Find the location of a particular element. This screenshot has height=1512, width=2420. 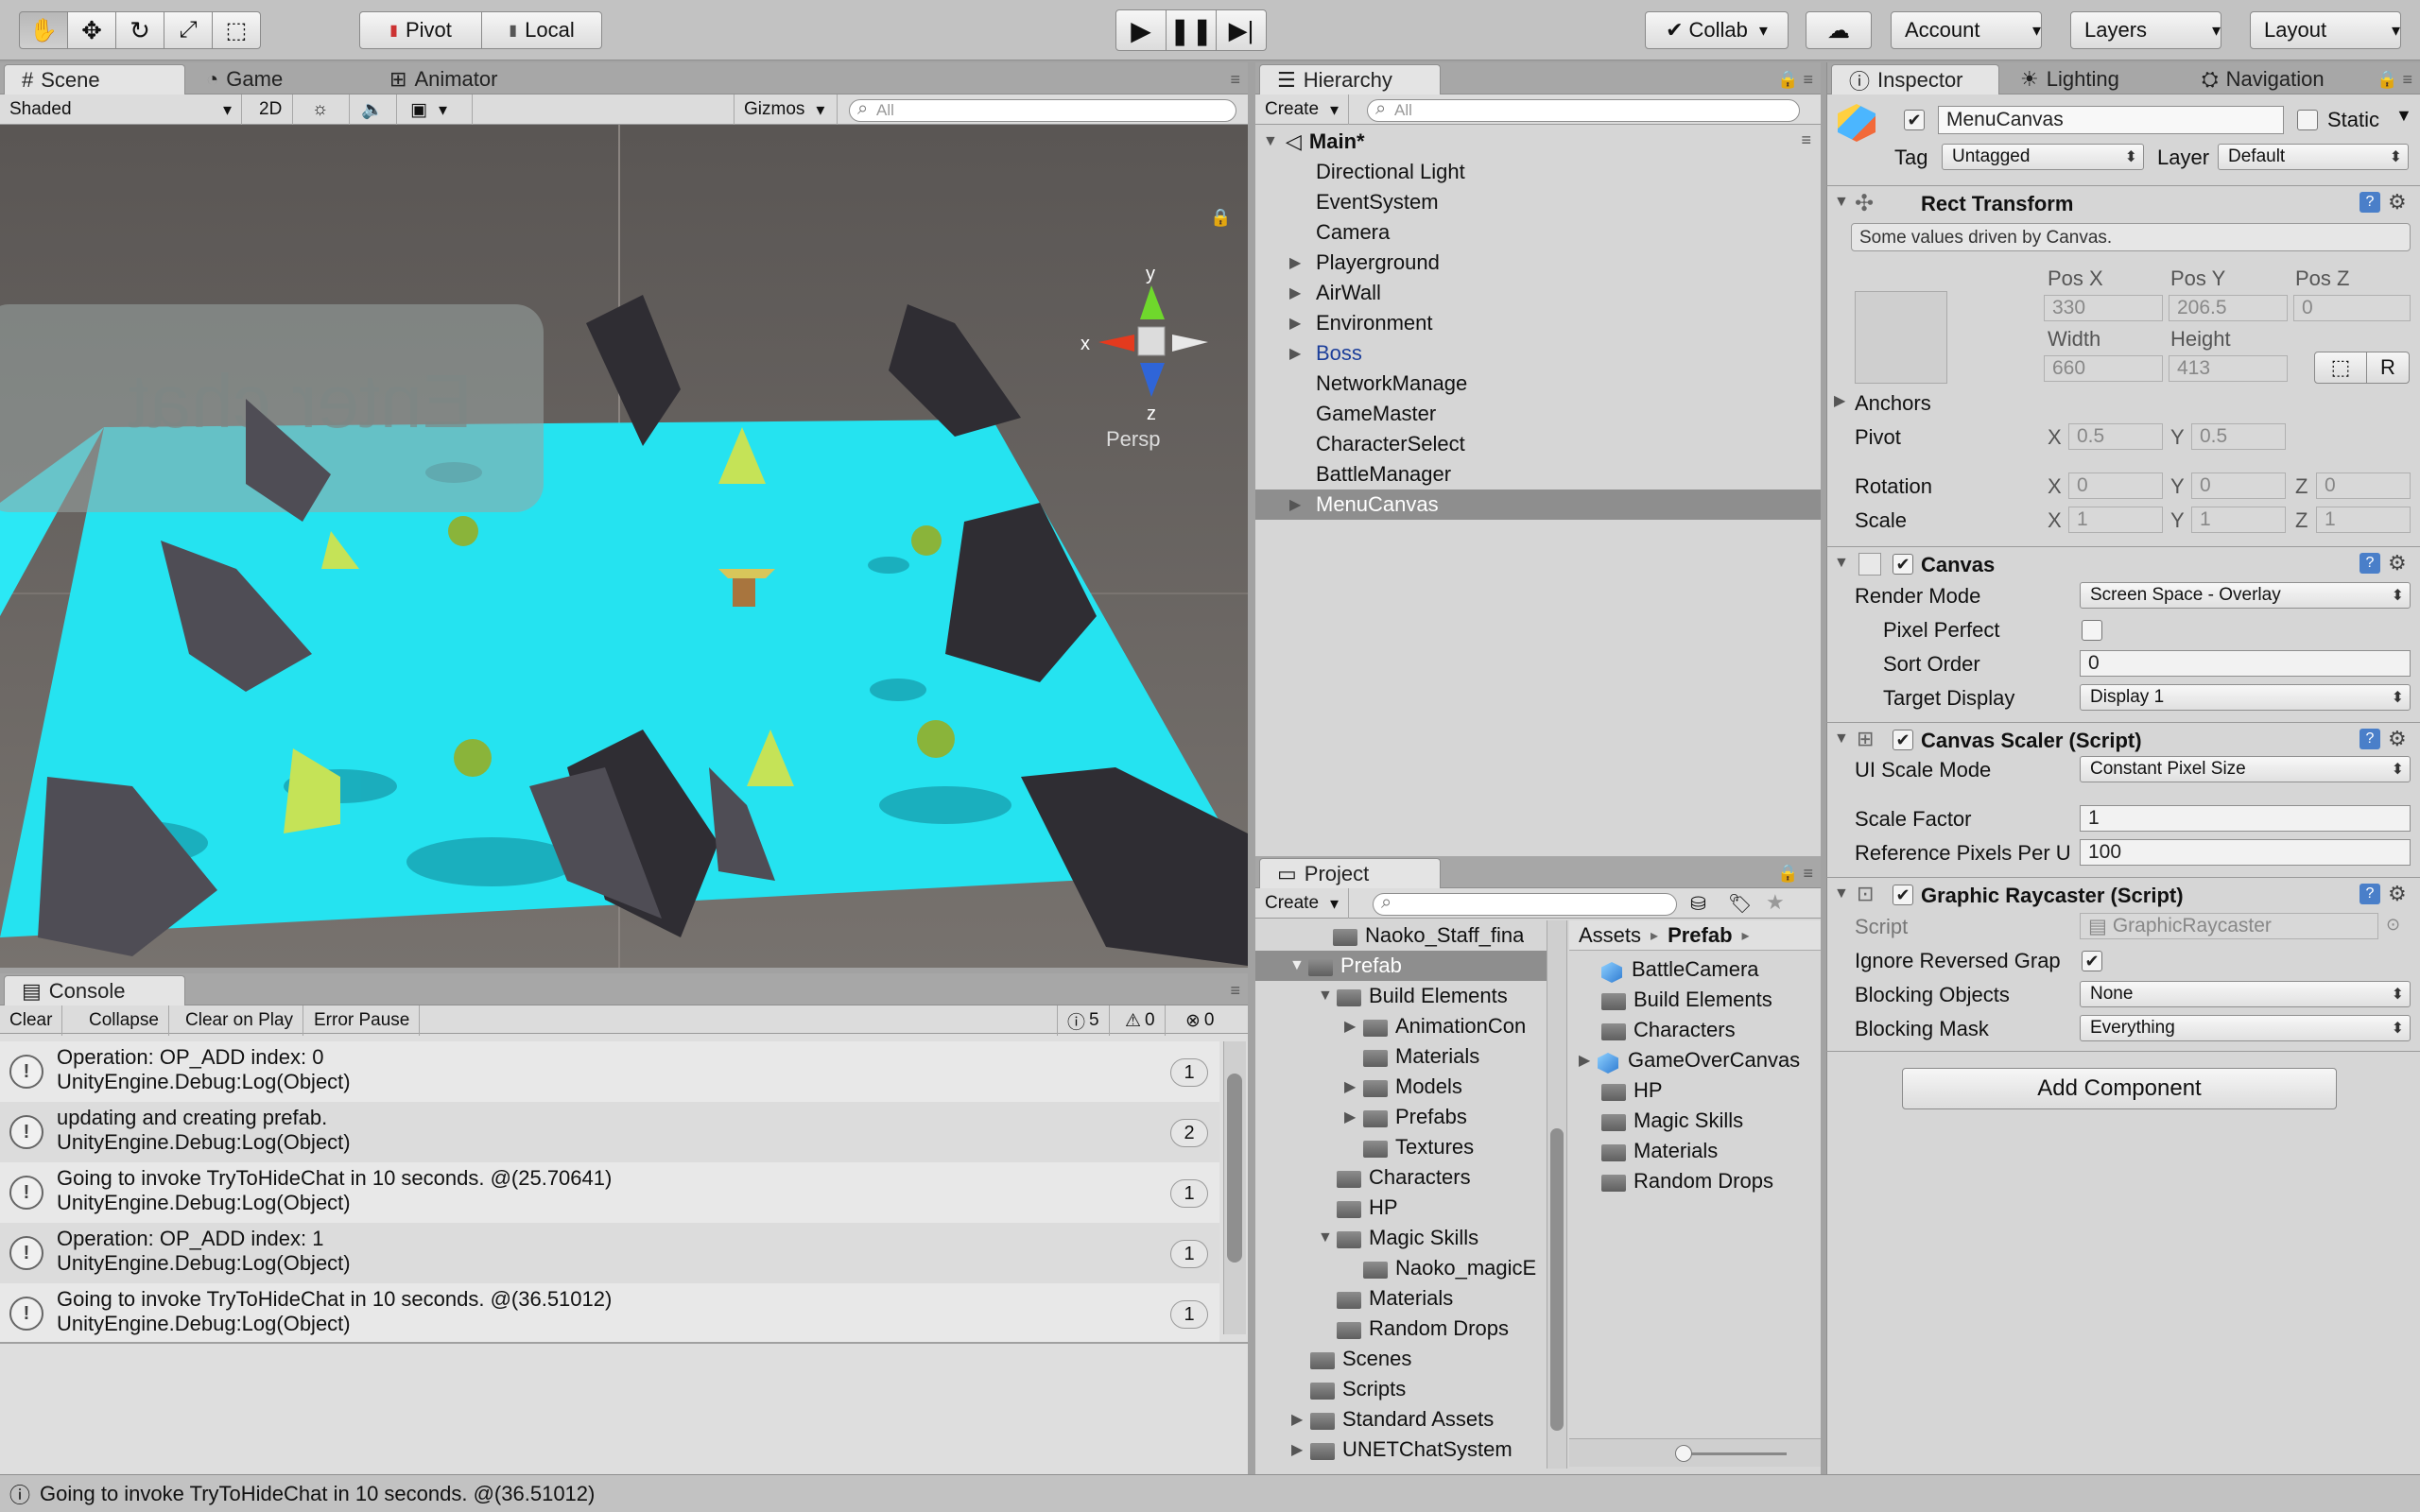

tab-hierarchy: ☰ Hierarchy is located at coordinates (1350, 79).